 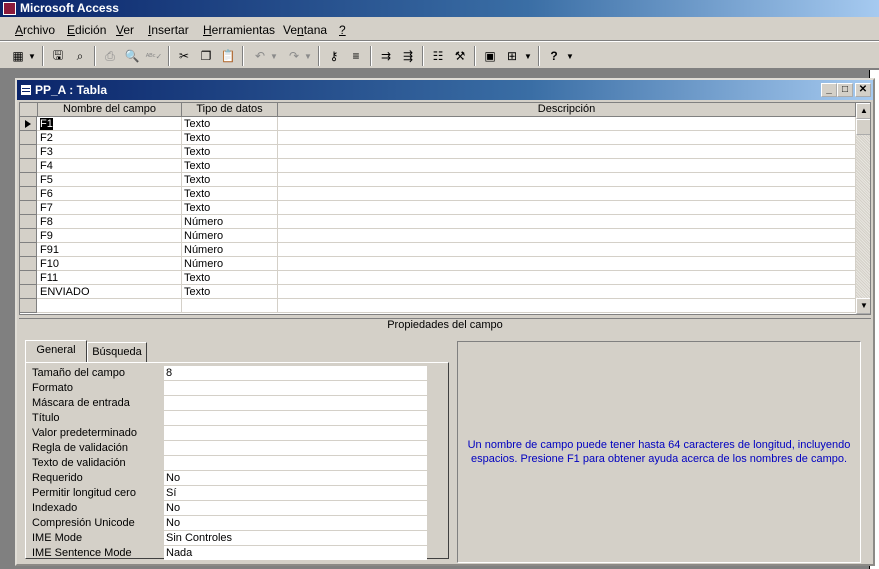 What do you see at coordinates (863, 127) in the screenshot?
I see `scroll-thumb` at bounding box center [863, 127].